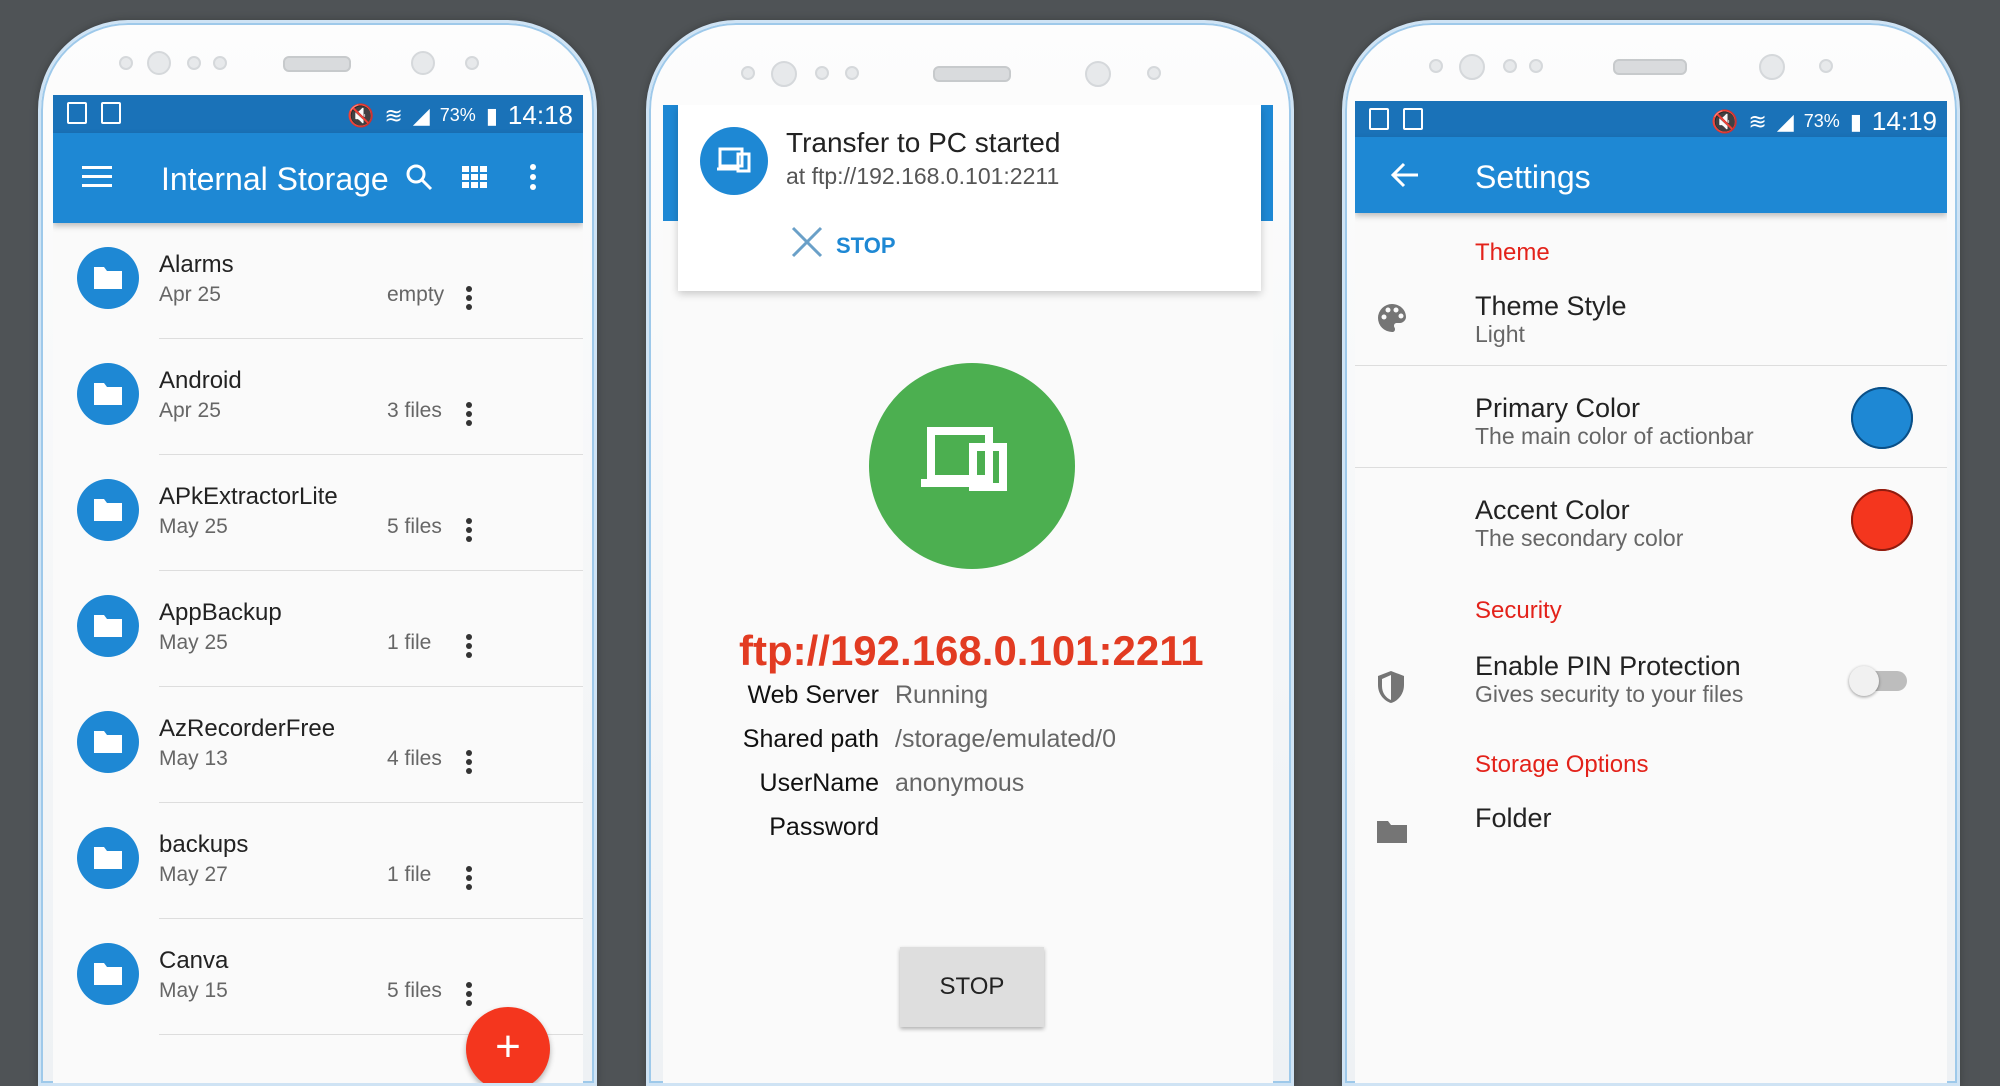  I want to click on stop-server-button: STOP, so click(972, 987).